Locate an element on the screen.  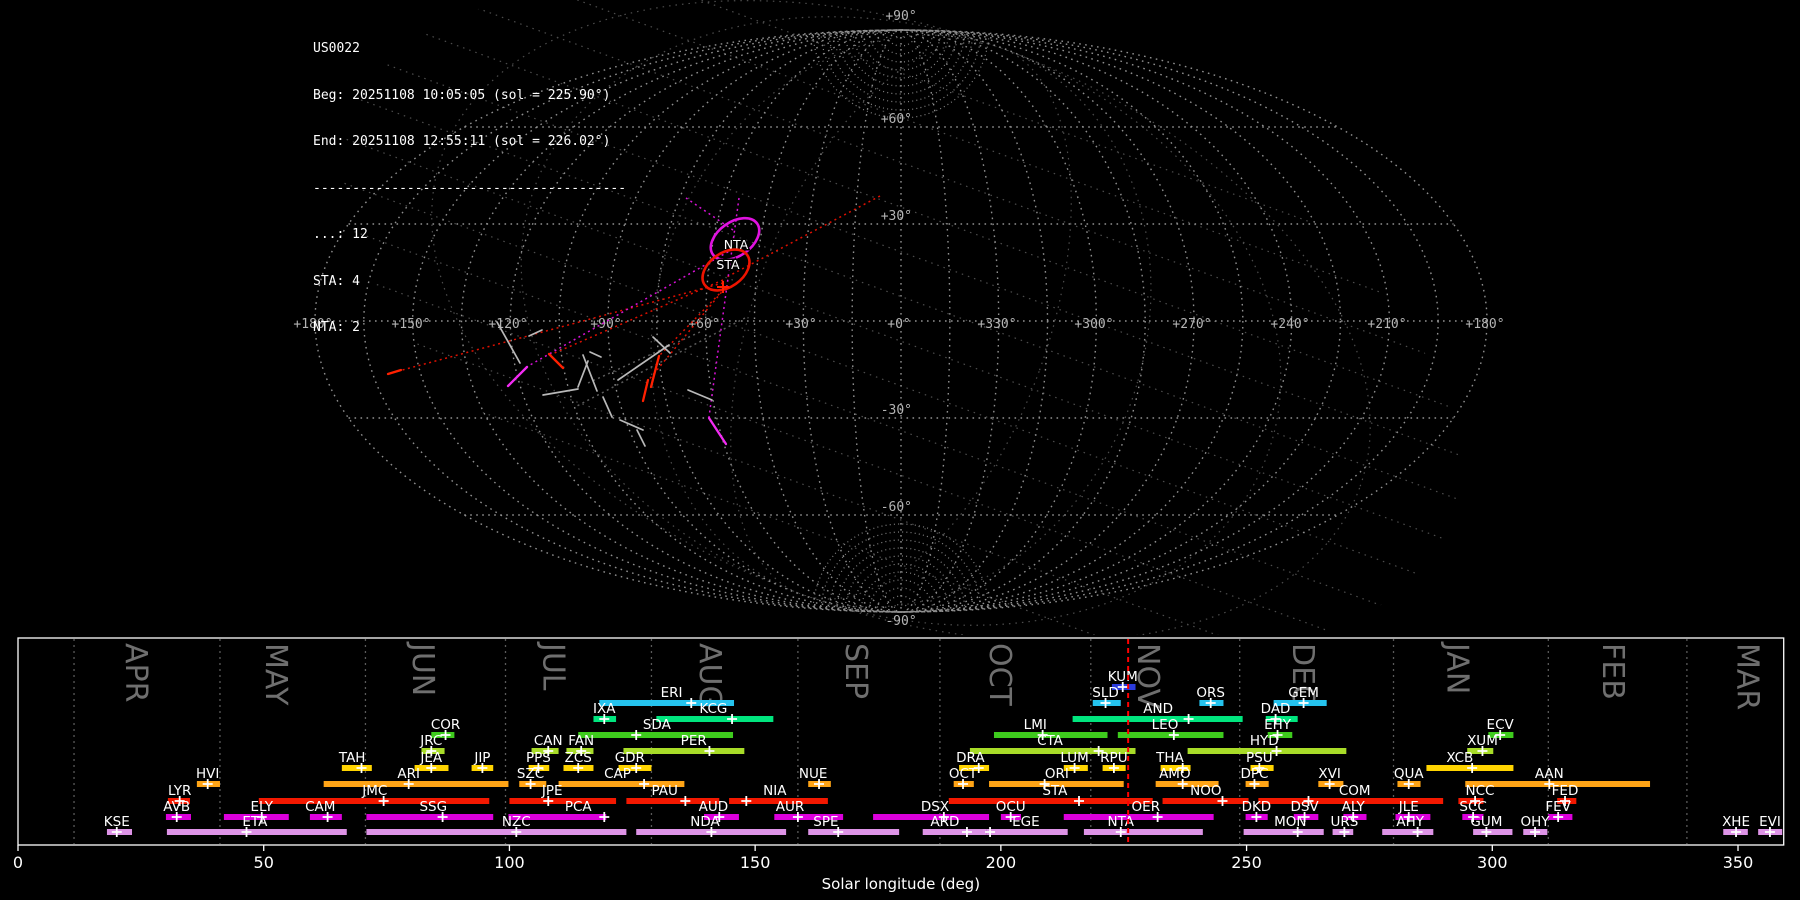
month-label-MAR: MAR is located at coordinates (1747, 676).